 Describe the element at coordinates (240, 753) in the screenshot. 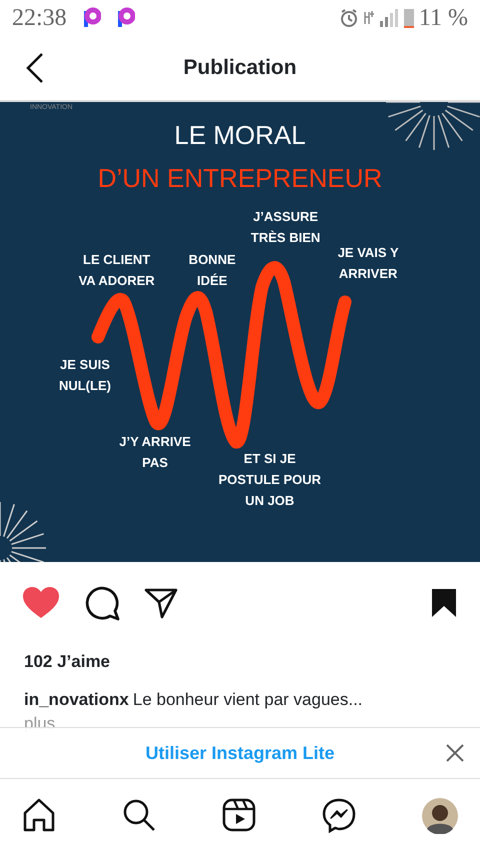

I see `install-lite-link: Utiliser Instagram Lite` at that location.